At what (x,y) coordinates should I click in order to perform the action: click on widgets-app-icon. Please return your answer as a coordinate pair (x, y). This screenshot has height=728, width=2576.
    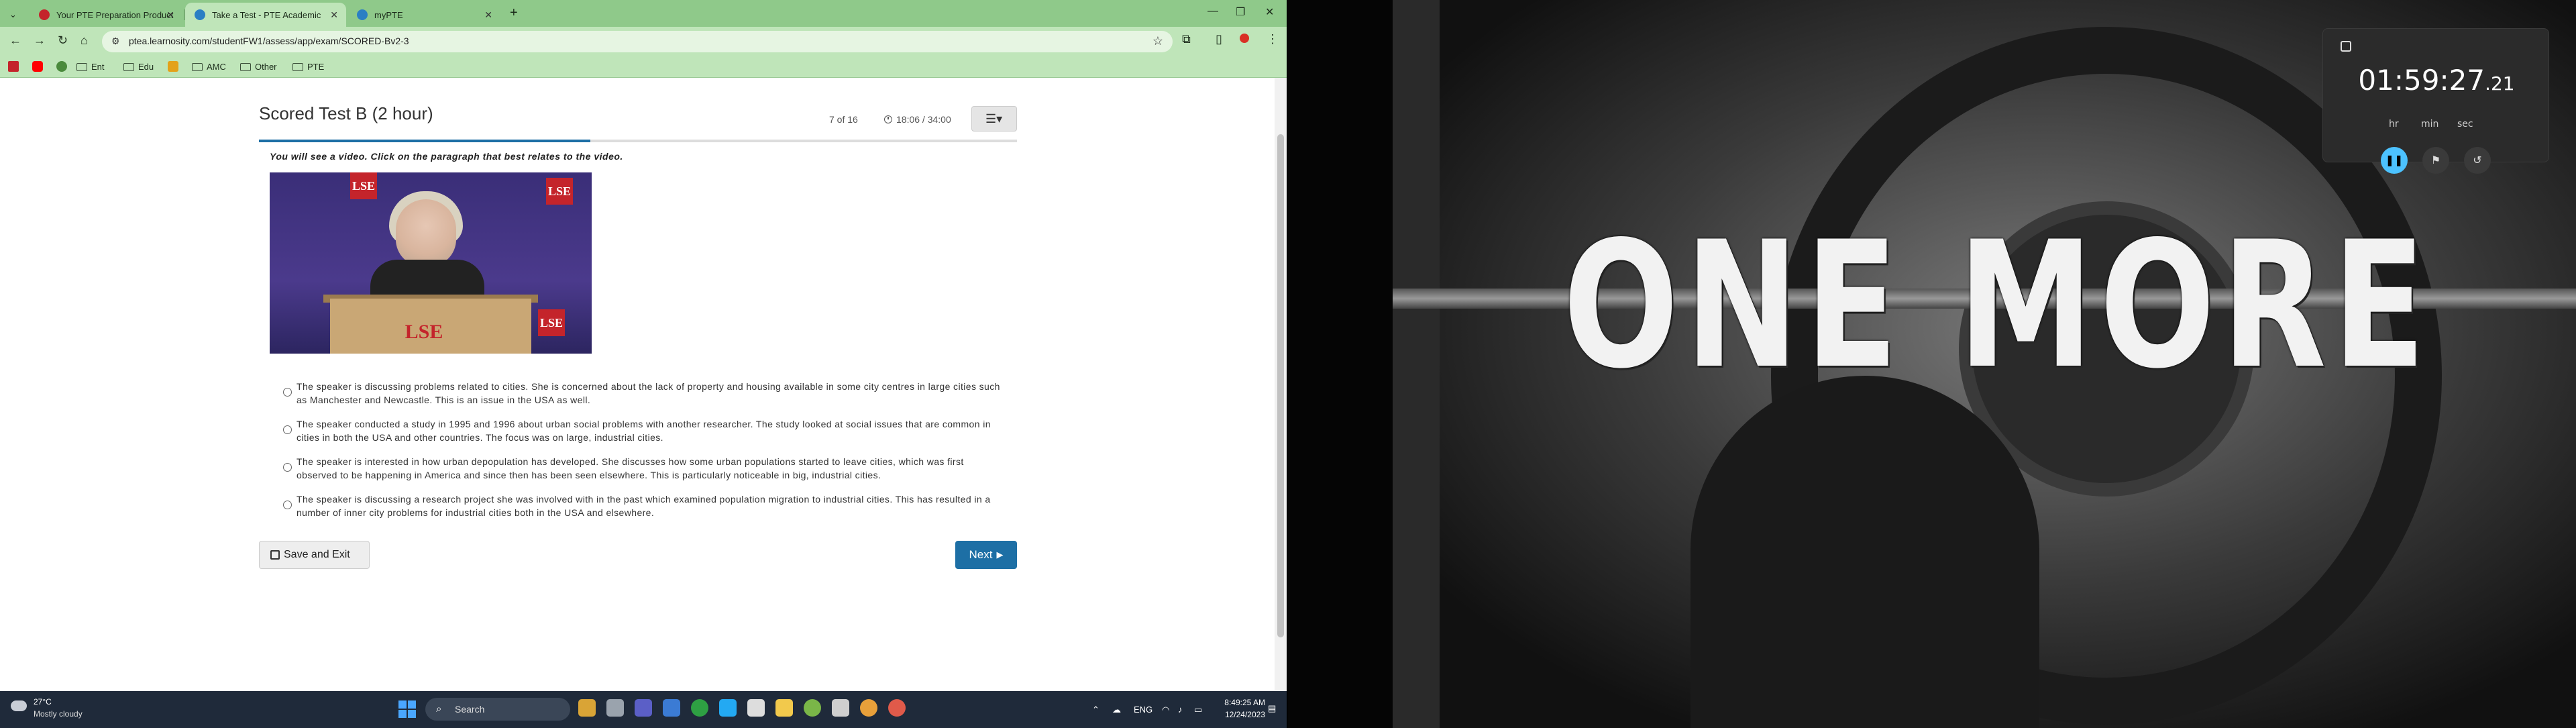
    Looking at the image, I should click on (587, 708).